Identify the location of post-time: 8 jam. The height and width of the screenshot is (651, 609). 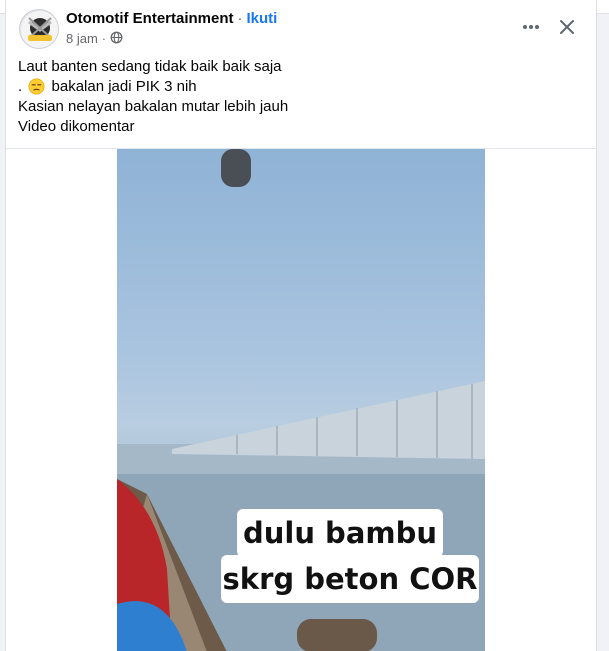
(82, 39).